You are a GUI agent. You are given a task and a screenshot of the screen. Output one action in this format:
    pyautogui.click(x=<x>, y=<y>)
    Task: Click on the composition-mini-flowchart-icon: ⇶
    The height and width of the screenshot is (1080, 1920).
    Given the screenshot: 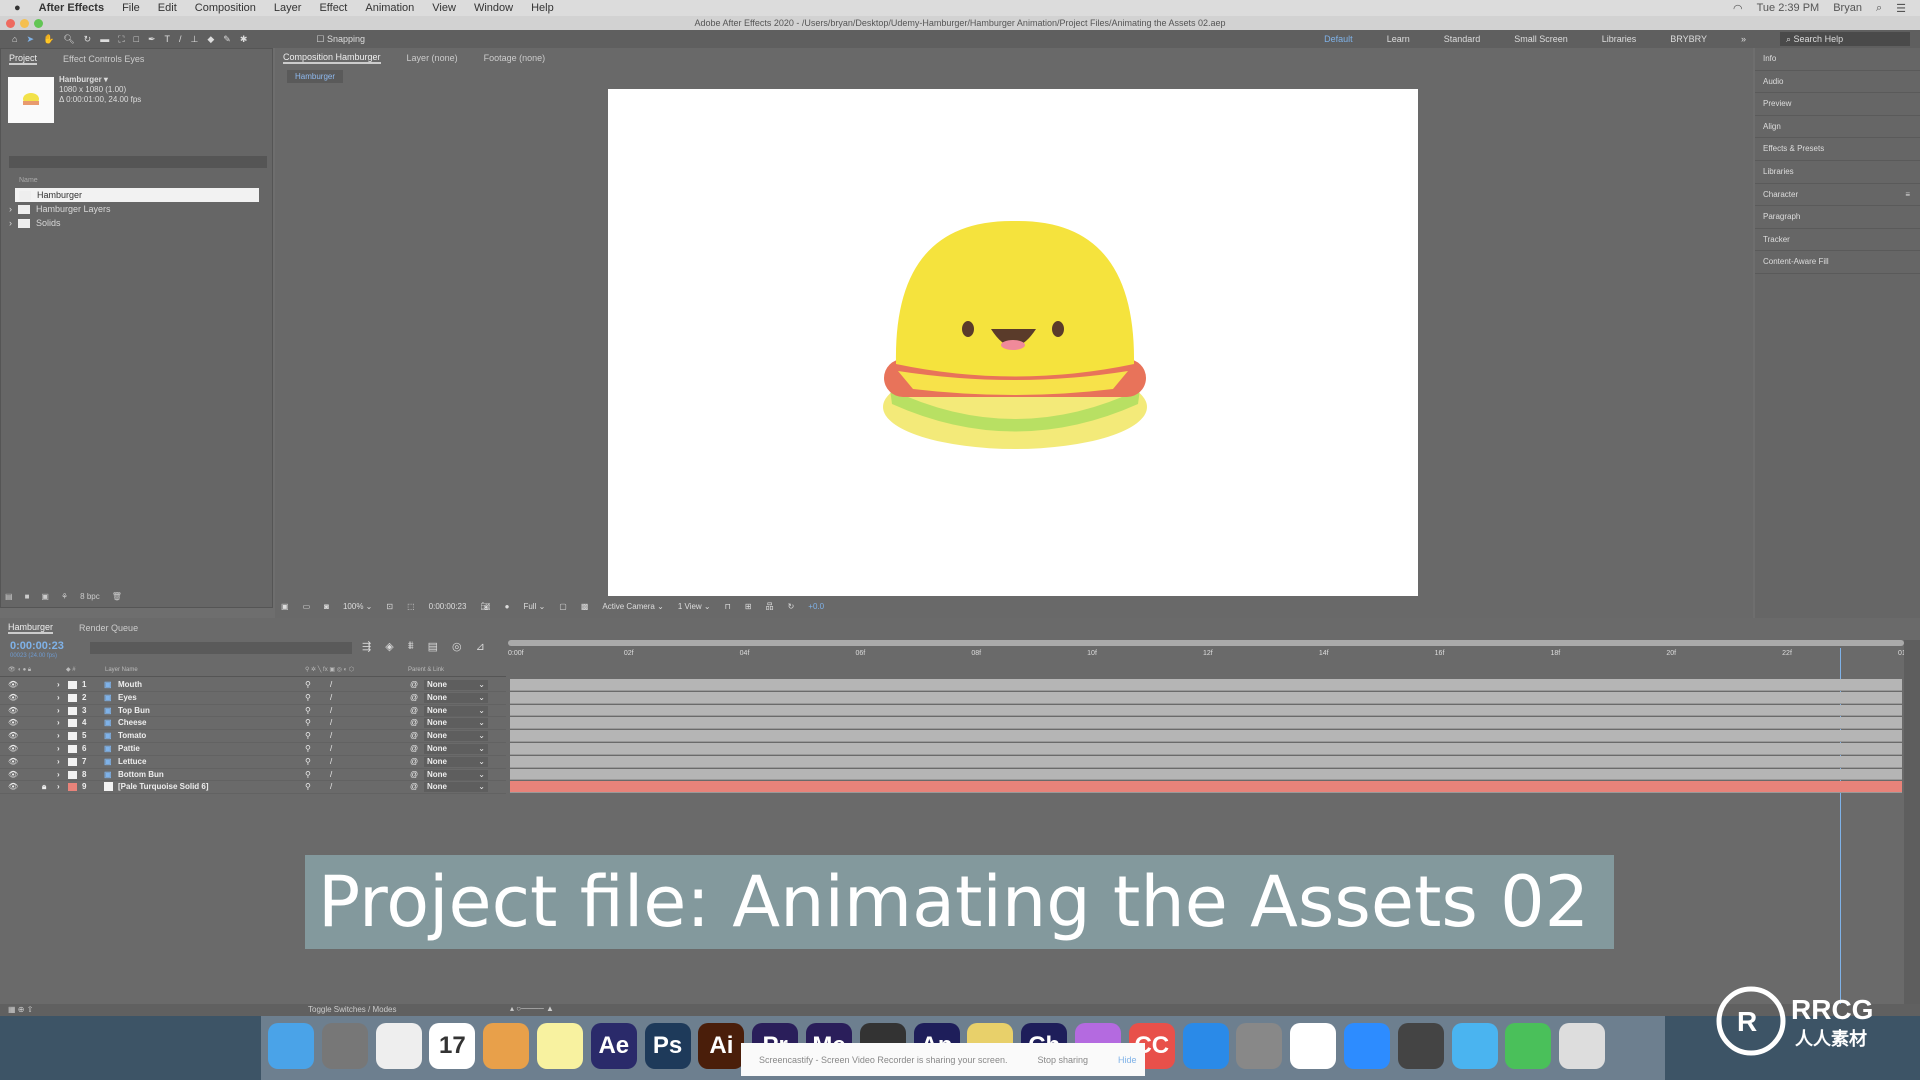 What is the action you would take?
    pyautogui.click(x=366, y=646)
    